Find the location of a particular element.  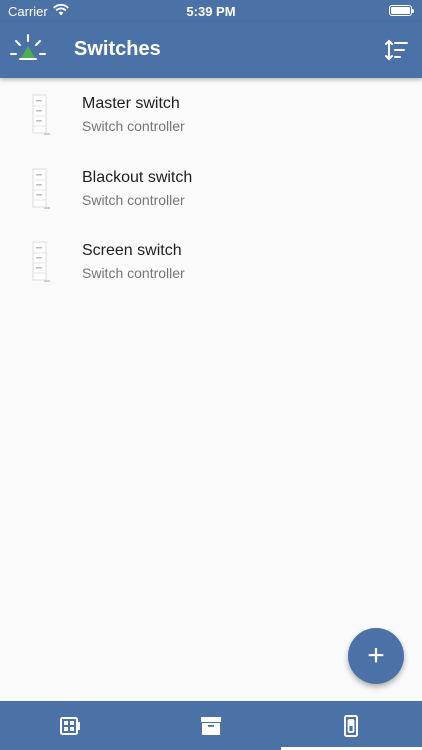

bottom-nav is located at coordinates (211, 725).